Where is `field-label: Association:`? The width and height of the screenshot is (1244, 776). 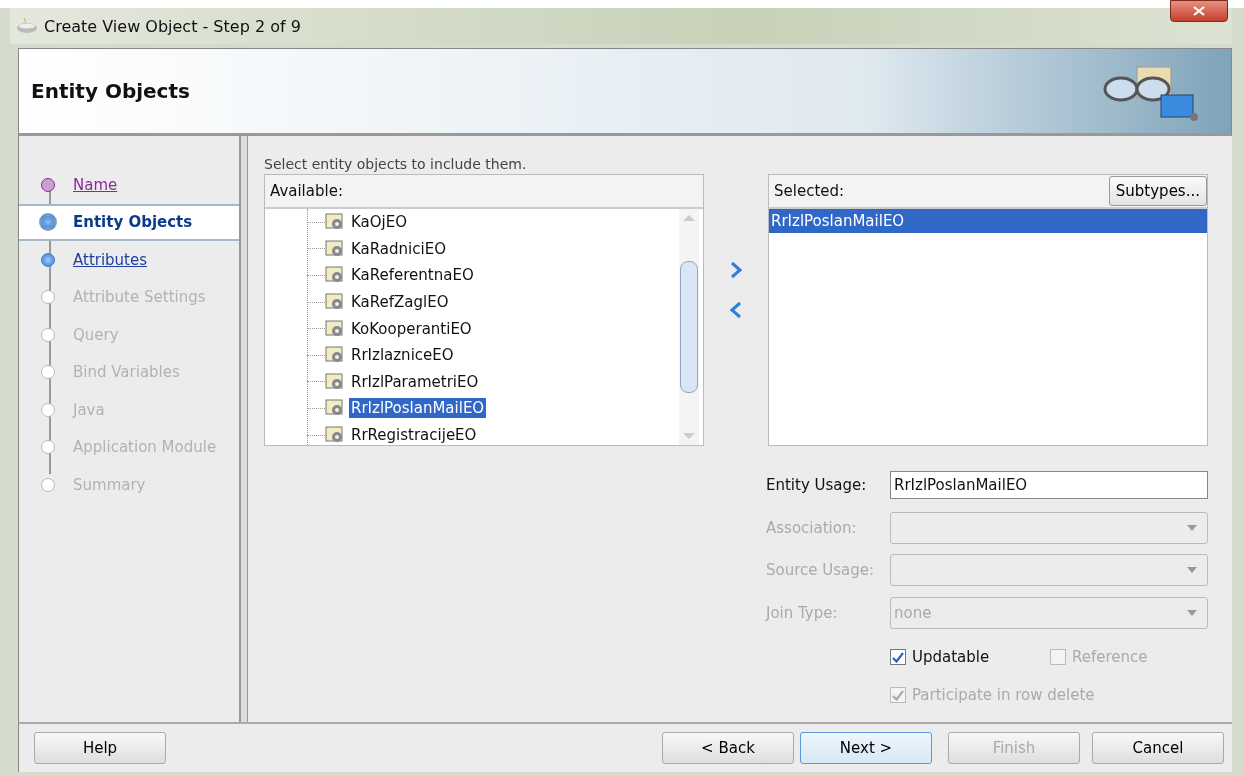
field-label: Association: is located at coordinates (812, 527).